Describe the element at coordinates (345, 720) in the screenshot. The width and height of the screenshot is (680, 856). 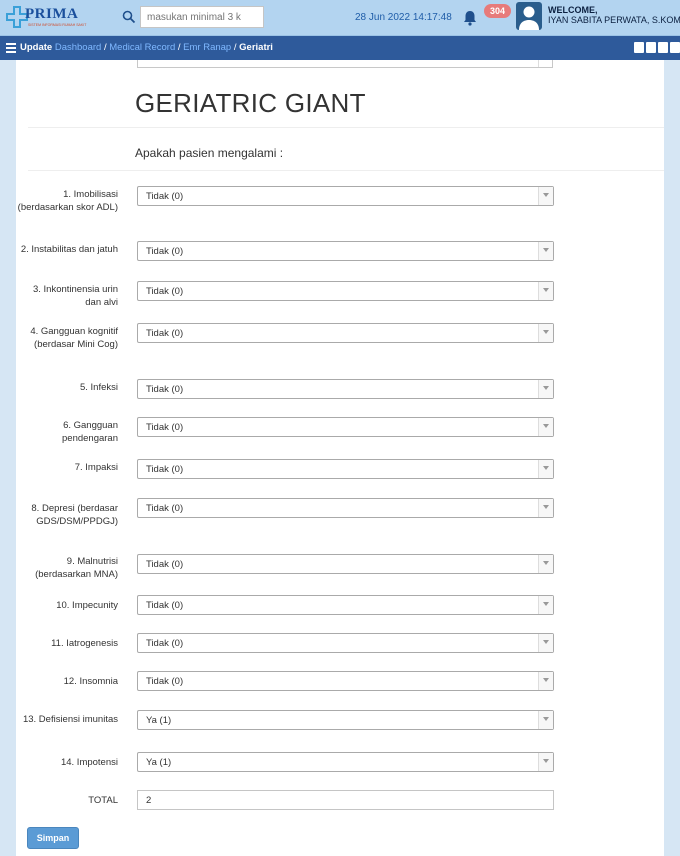
I see `select-defisiensi-imunitas: Ya (1)` at that location.